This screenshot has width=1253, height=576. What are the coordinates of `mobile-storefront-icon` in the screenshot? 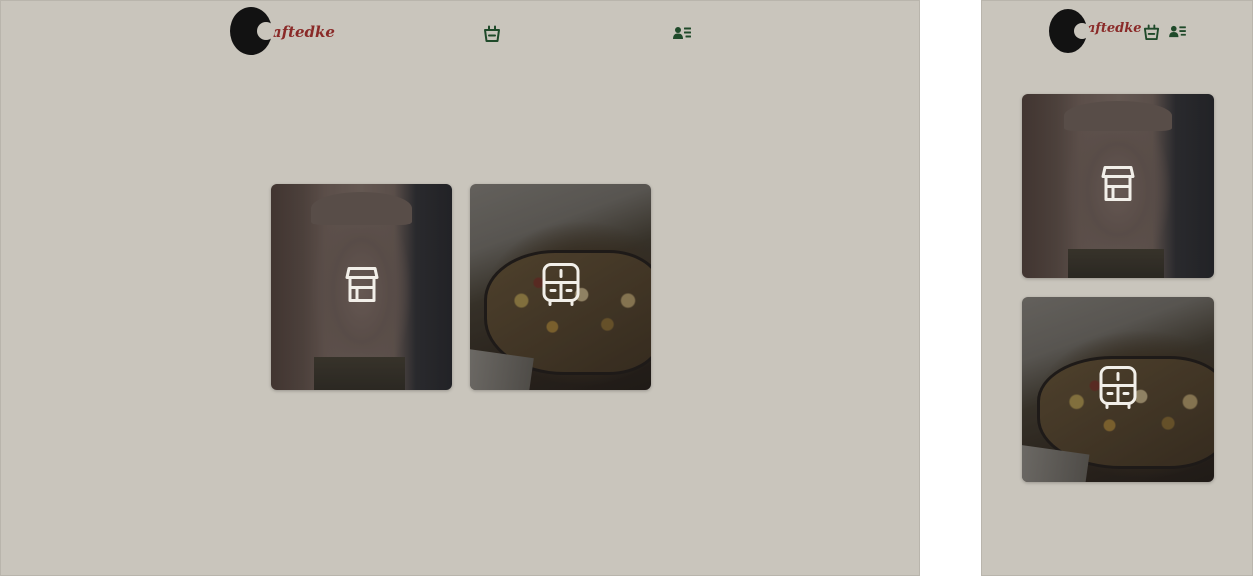 It's located at (1118, 186).